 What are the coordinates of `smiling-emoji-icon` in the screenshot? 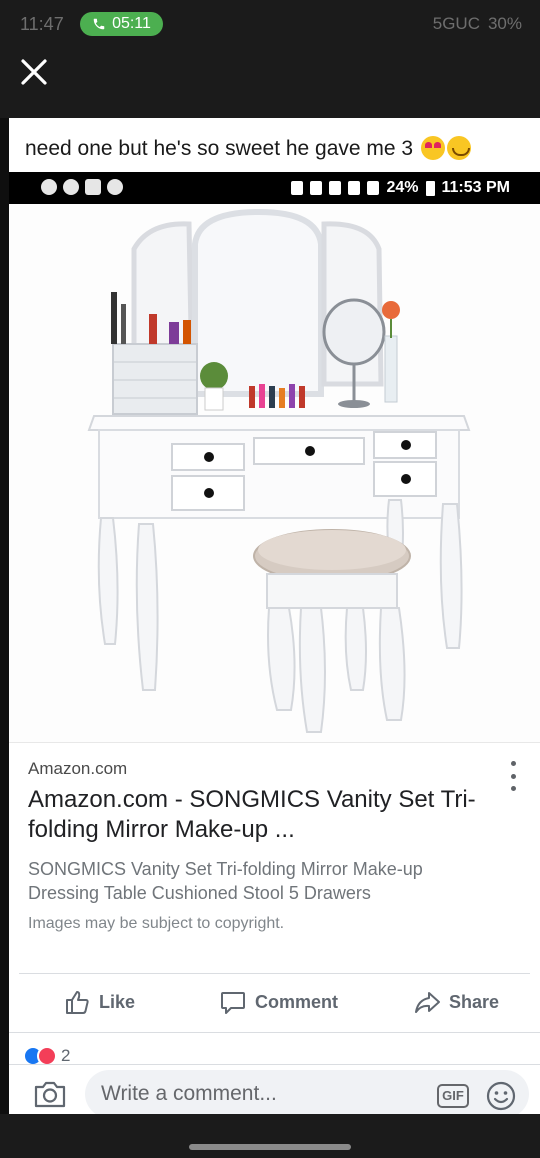 It's located at (458, 148).